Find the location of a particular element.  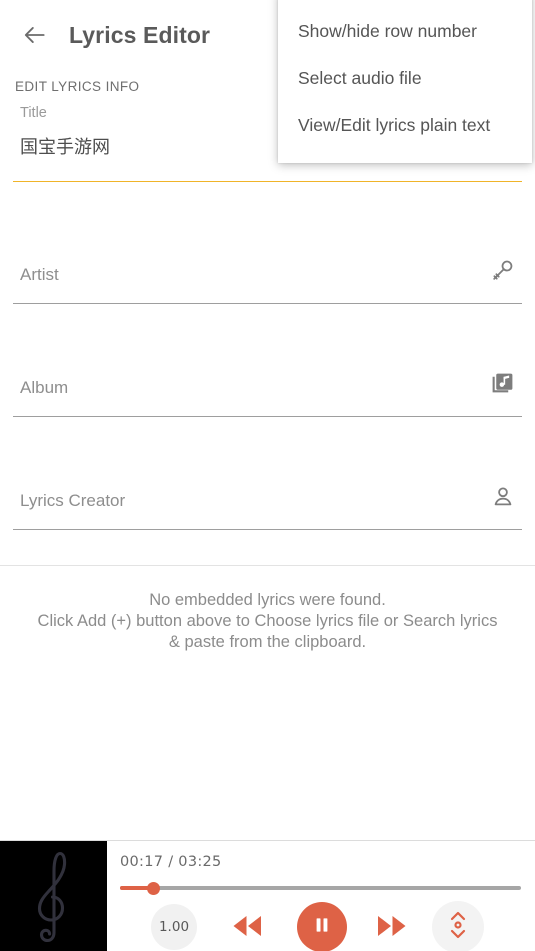

player-bar: 00:17 / 03:25 1.00 is located at coordinates (267, 895).